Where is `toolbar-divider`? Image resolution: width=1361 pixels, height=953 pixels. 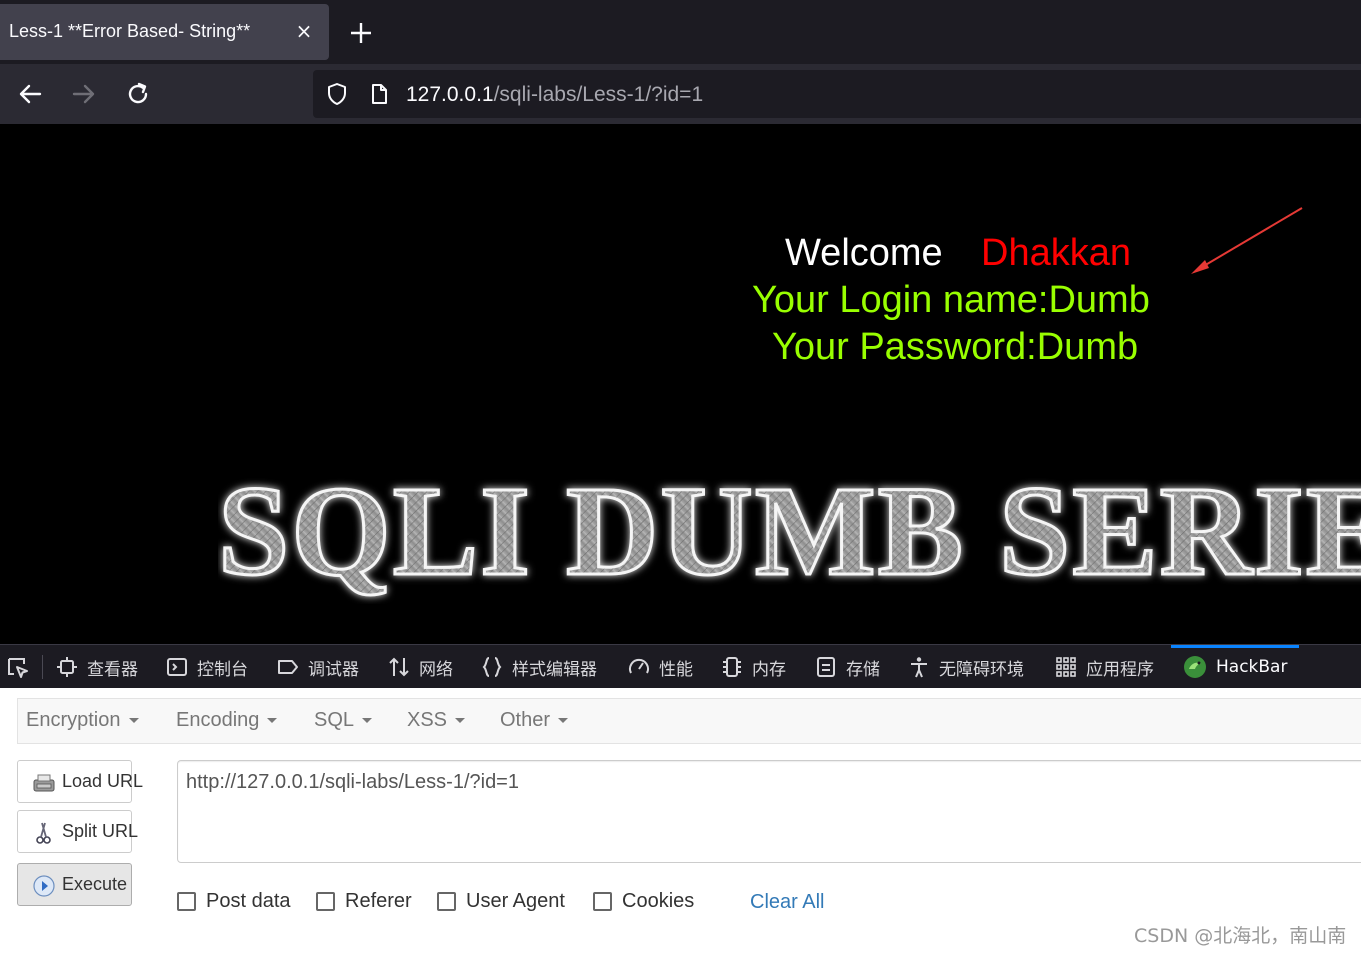
toolbar-divider is located at coordinates (42, 667).